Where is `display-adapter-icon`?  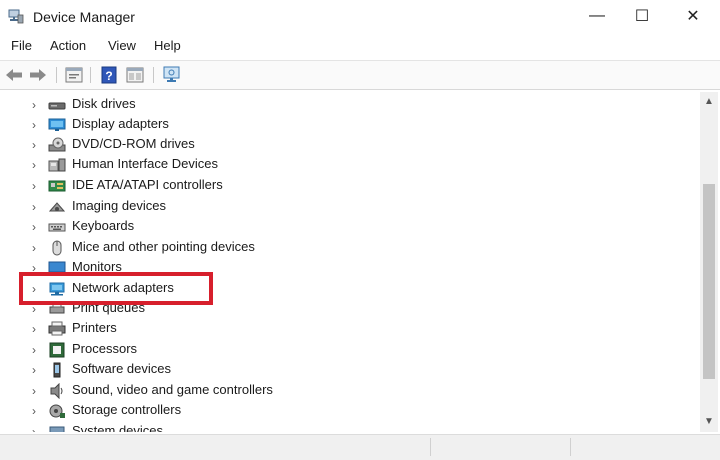 display-adapter-icon is located at coordinates (57, 124).